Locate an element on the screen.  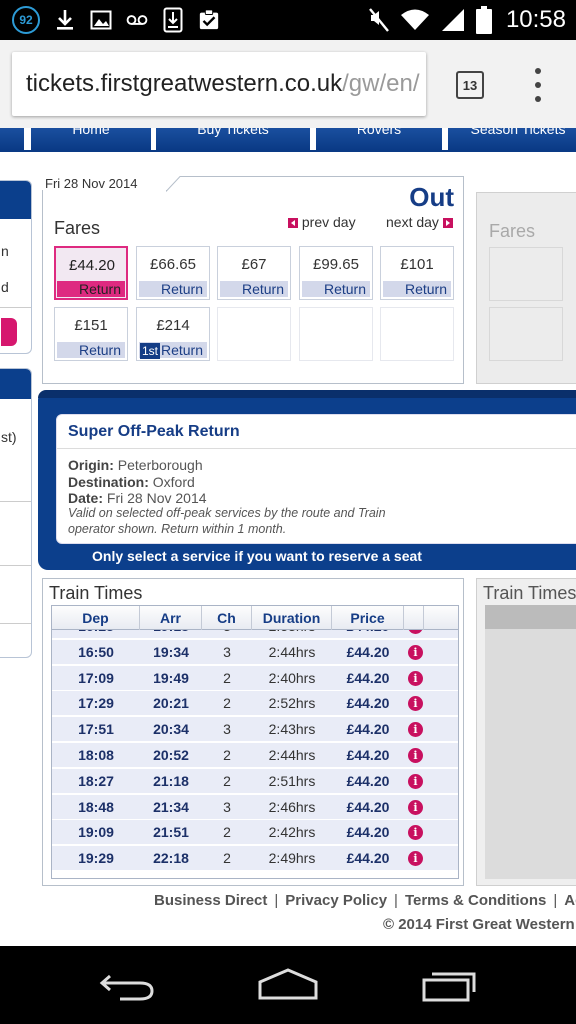
return-train-times-title: Train Times is located at coordinates (529, 593).